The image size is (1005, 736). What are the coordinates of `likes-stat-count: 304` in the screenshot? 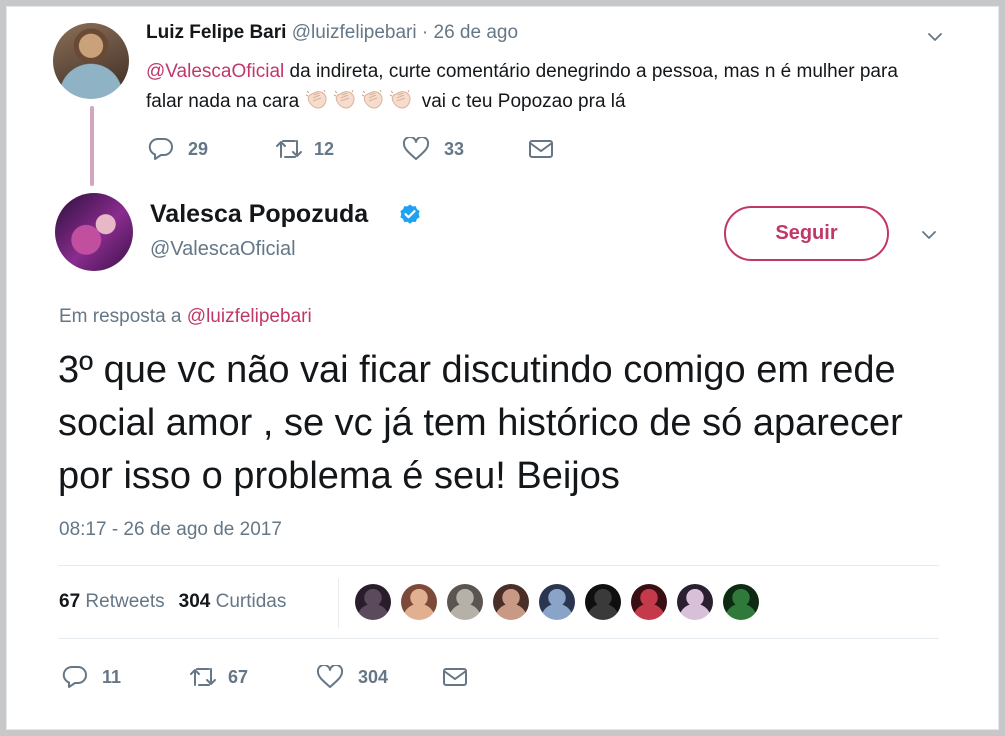 It's located at (194, 601).